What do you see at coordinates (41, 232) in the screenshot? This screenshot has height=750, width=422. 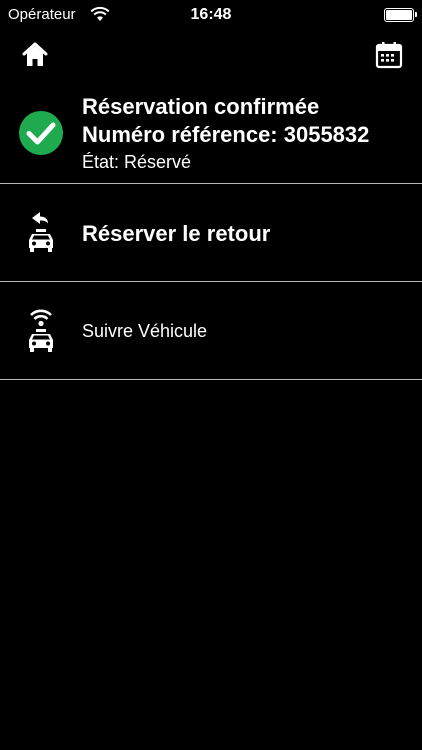 I see `taxi-return-icon` at bounding box center [41, 232].